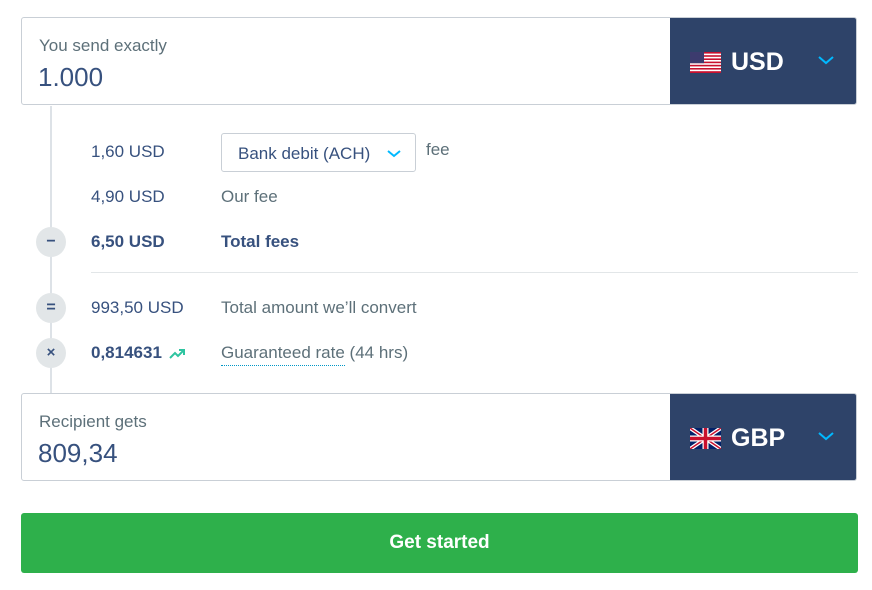 Image resolution: width=872 pixels, height=590 pixels. What do you see at coordinates (126, 352) in the screenshot?
I see `exchange-rate-number: 0,814631` at bounding box center [126, 352].